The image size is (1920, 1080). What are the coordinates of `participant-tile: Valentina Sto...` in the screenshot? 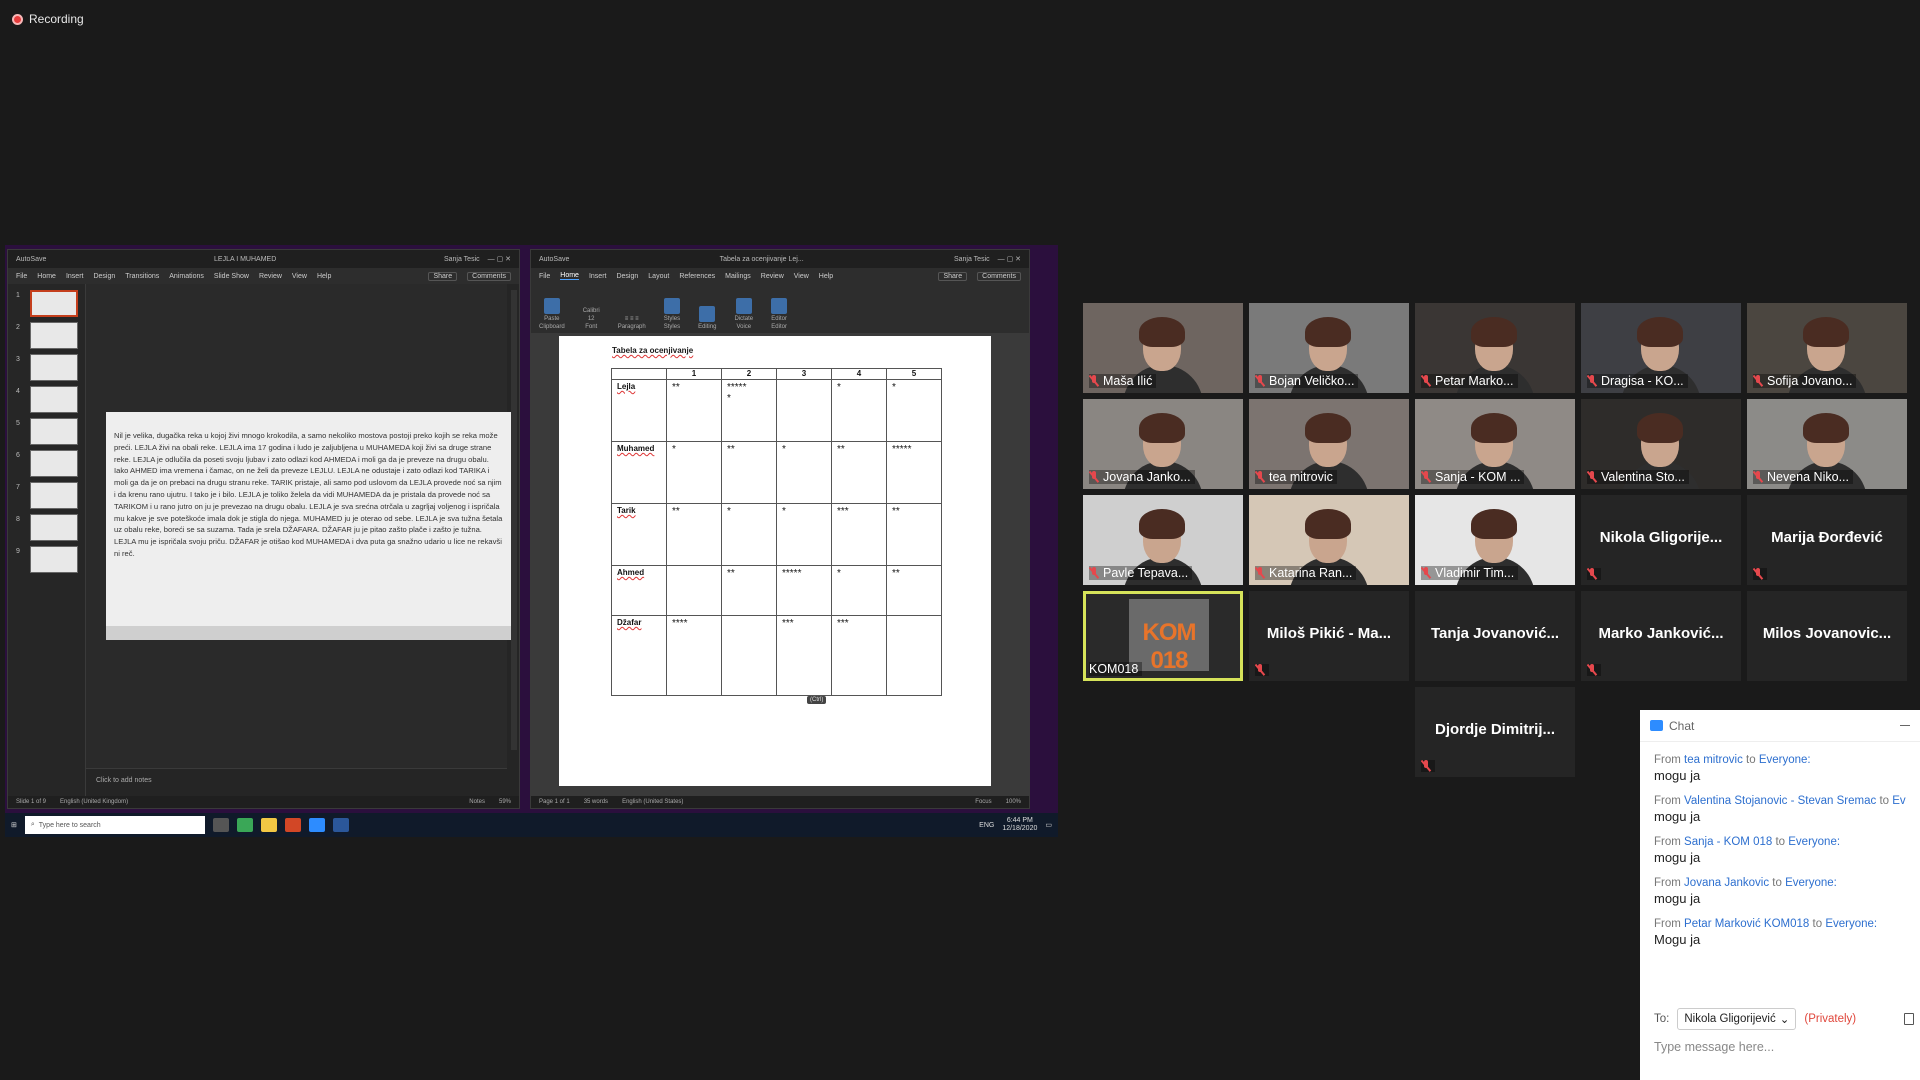 It's located at (1661, 444).